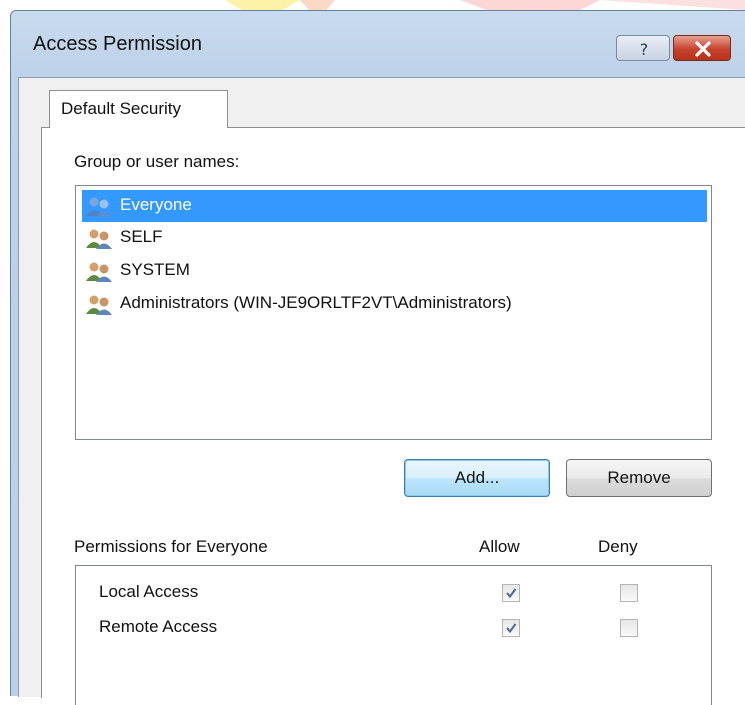  What do you see at coordinates (639, 478) in the screenshot?
I see `remove-button: Remove` at bounding box center [639, 478].